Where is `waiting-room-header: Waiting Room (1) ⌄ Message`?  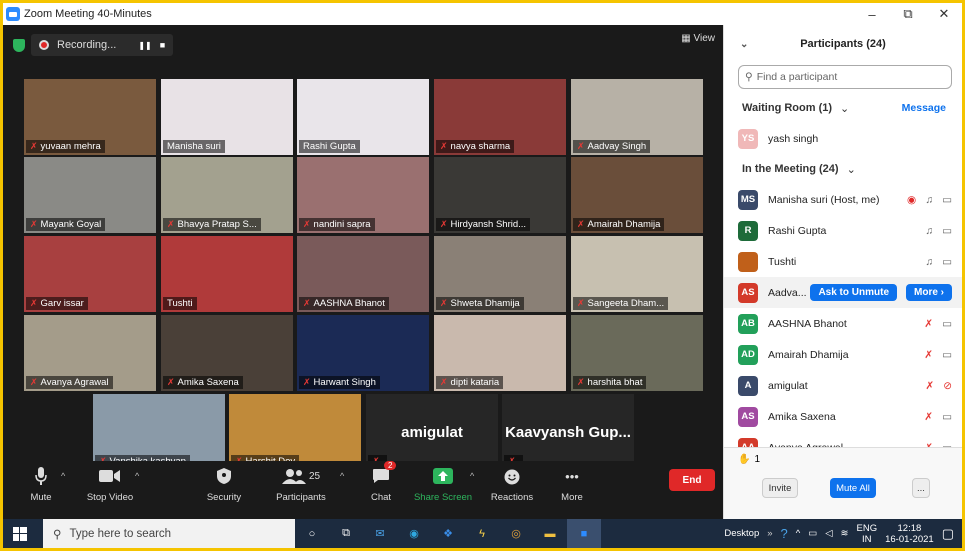
waiting-room-header: Waiting Room (1) ⌄ Message is located at coordinates (843, 108).